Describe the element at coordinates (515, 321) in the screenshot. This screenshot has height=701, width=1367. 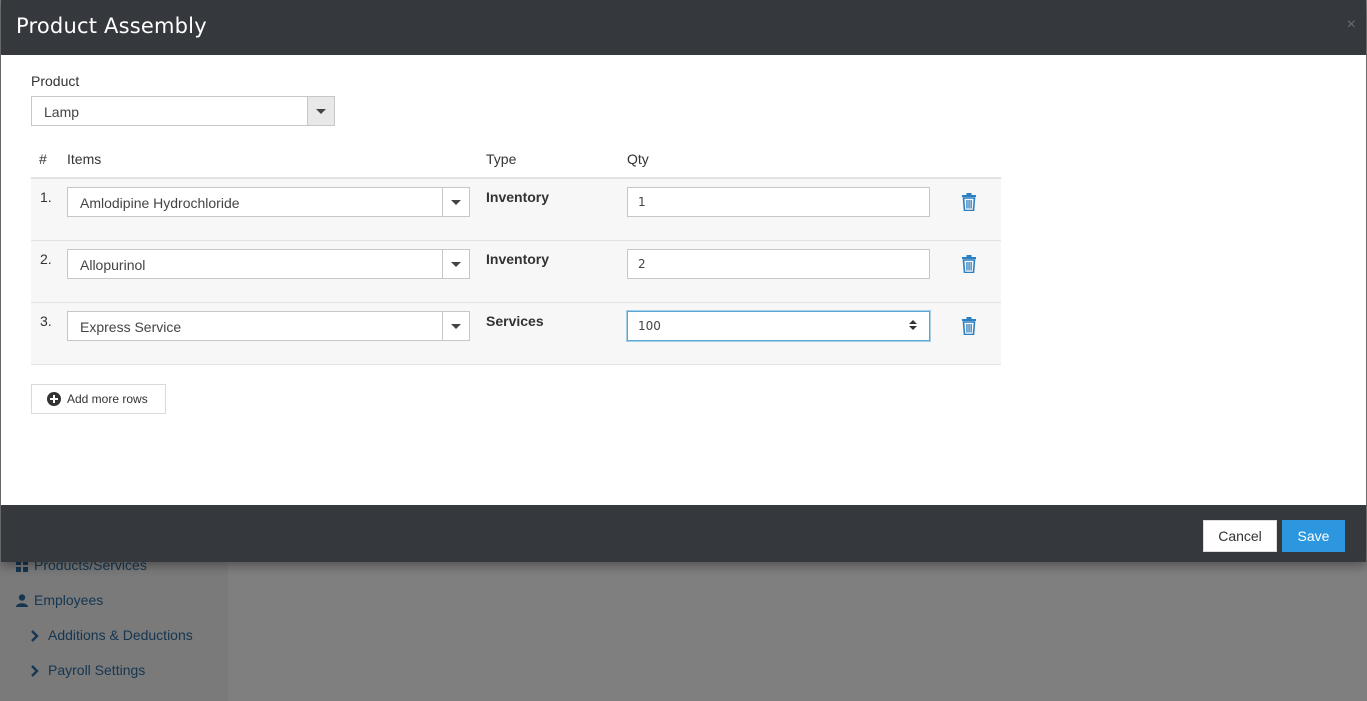
I see `item-type: Services` at that location.